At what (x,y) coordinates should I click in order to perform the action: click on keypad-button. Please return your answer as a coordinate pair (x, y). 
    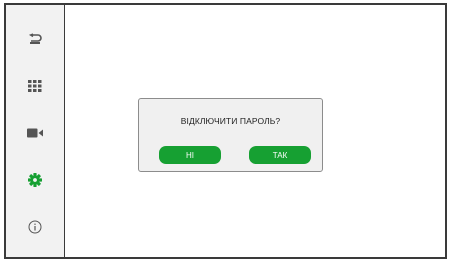
    Looking at the image, I should click on (35, 86).